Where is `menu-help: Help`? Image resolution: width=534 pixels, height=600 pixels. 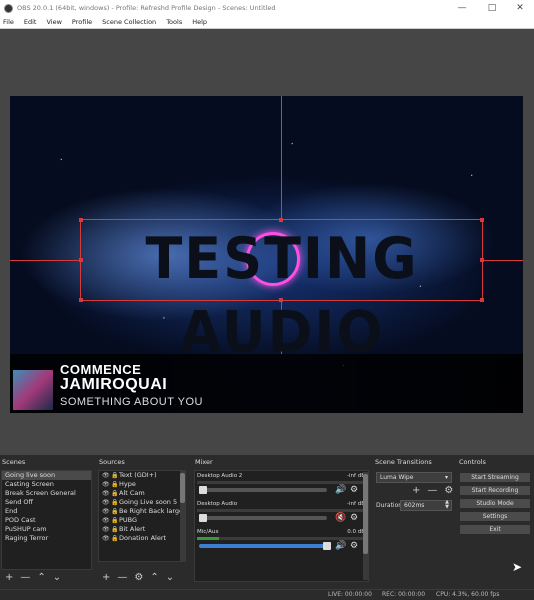
menu-help: Help is located at coordinates (199, 22).